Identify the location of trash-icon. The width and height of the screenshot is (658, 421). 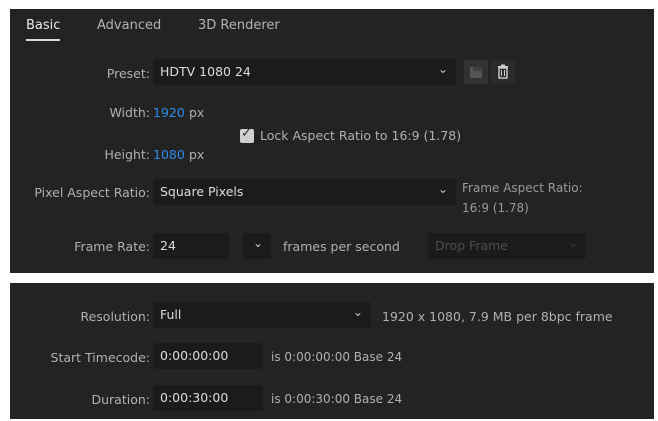
(503, 71).